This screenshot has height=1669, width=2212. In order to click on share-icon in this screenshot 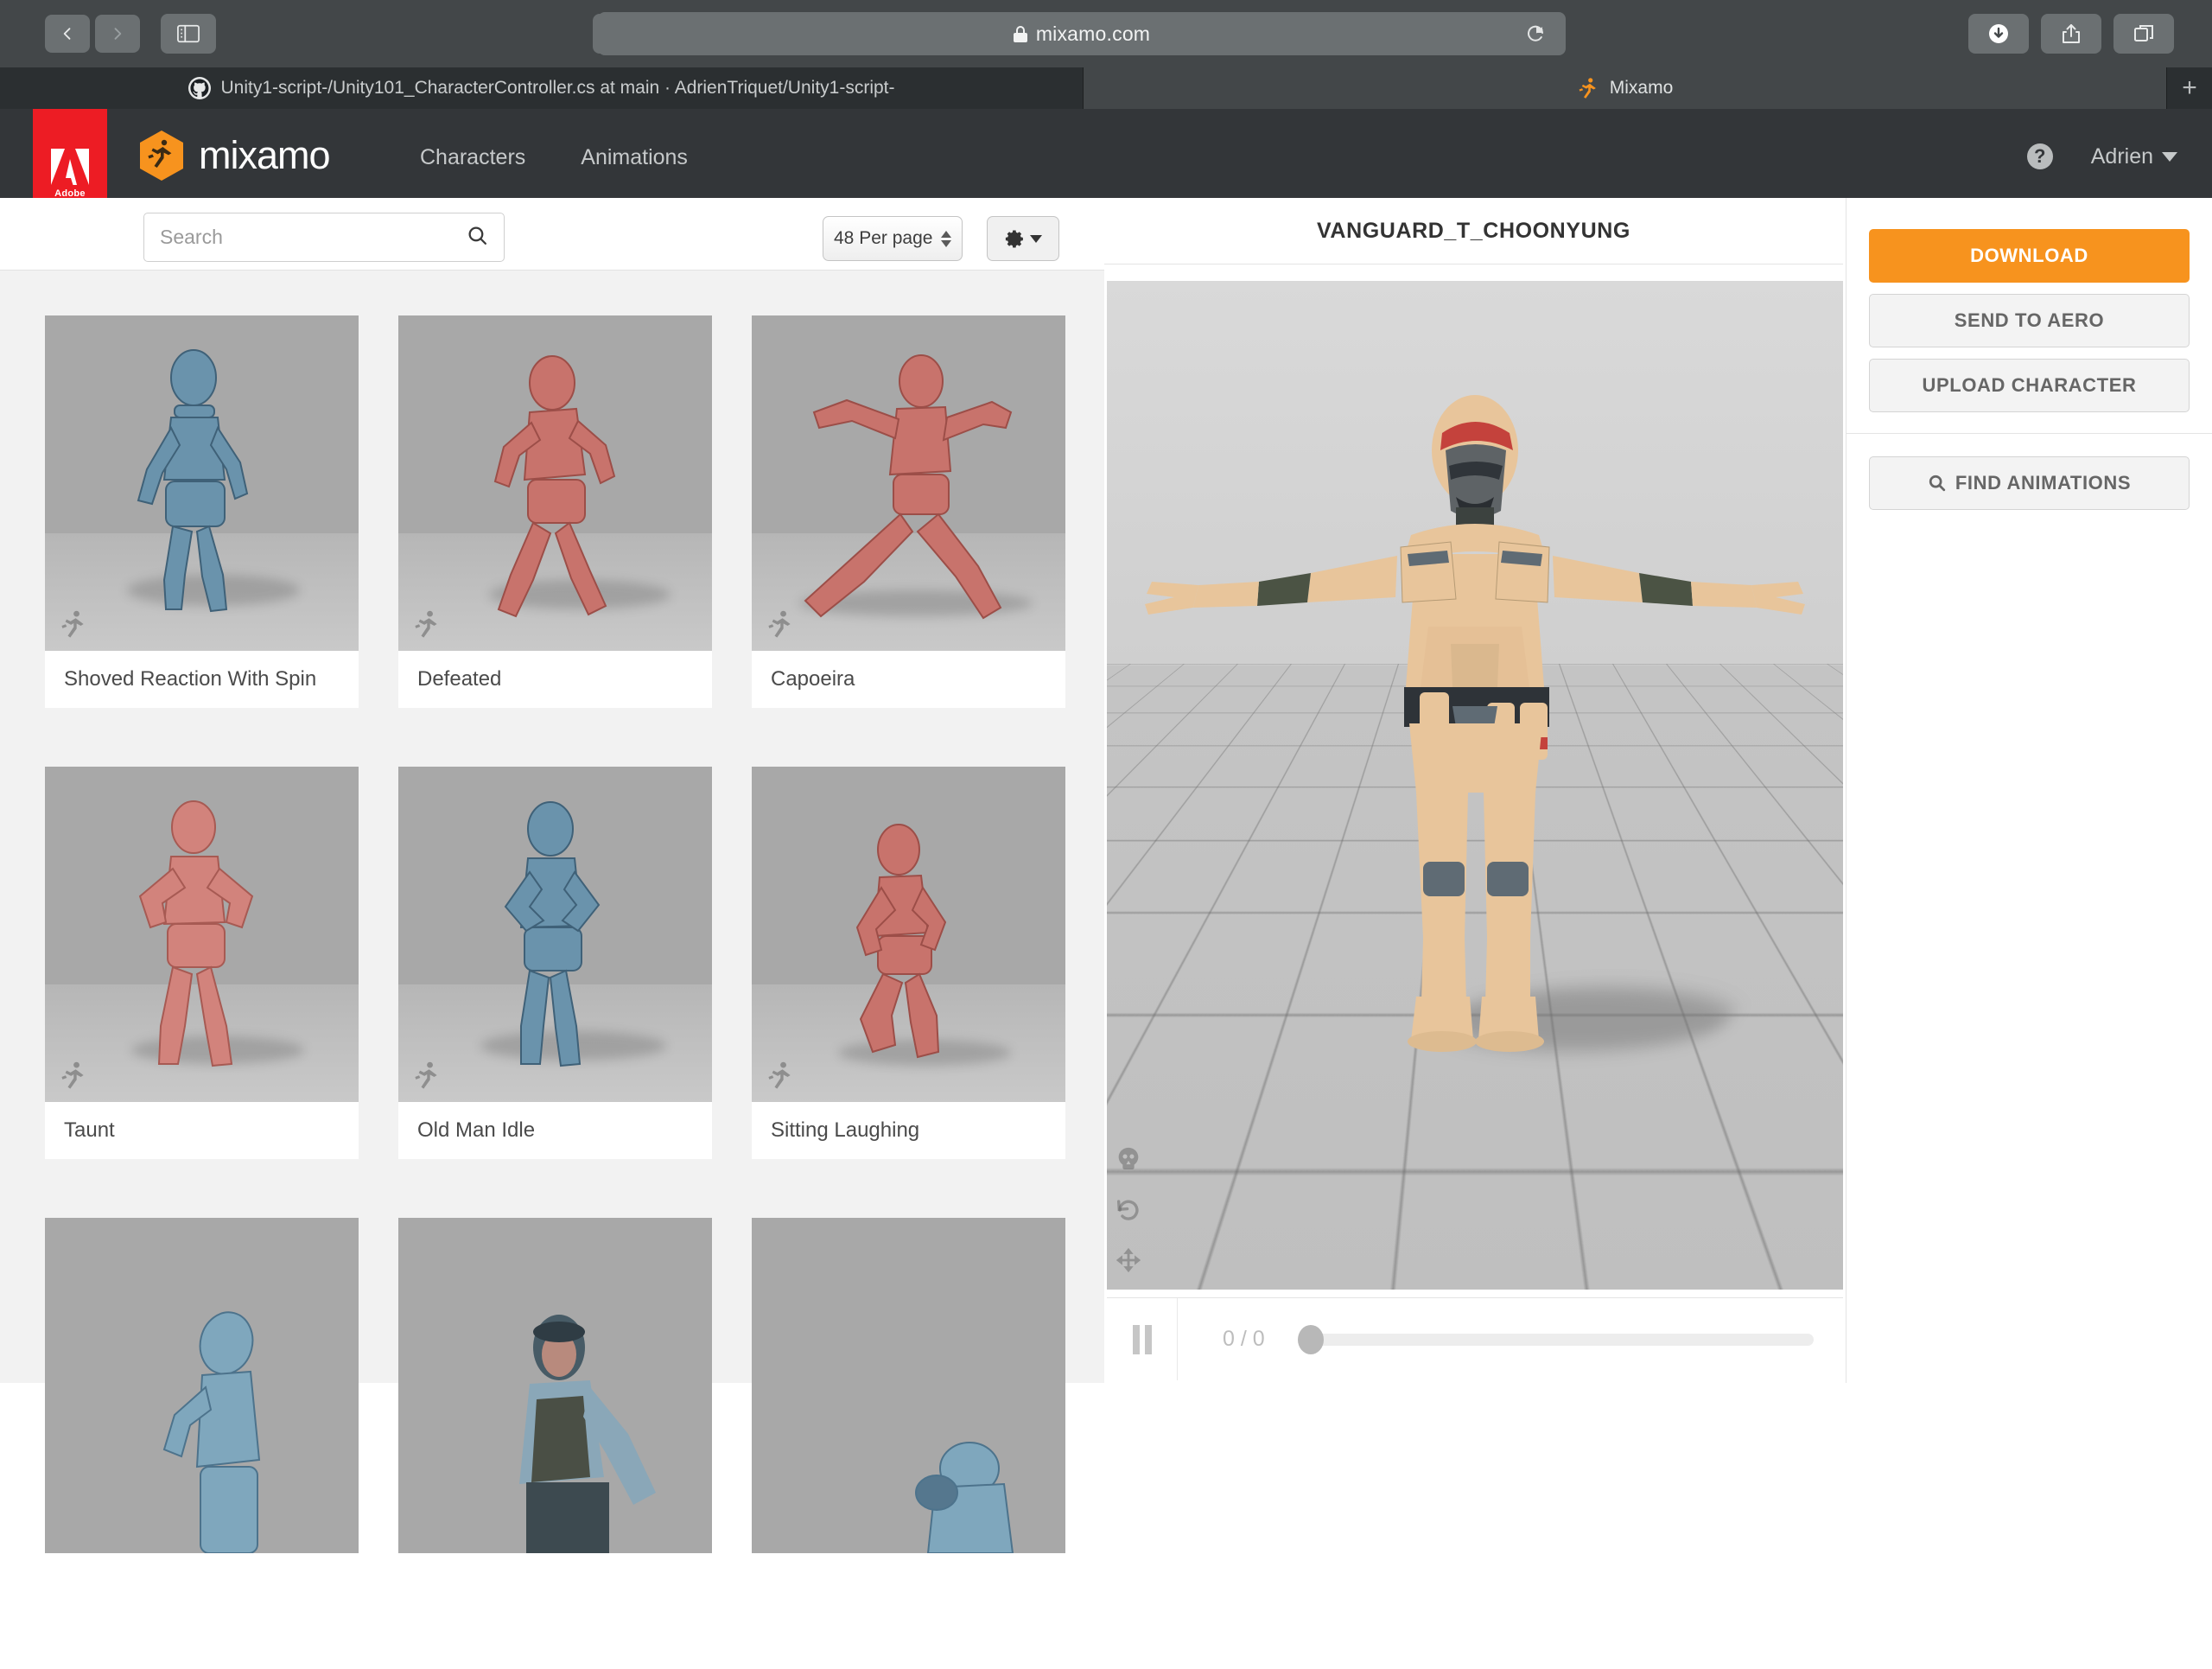, I will do `click(2071, 34)`.